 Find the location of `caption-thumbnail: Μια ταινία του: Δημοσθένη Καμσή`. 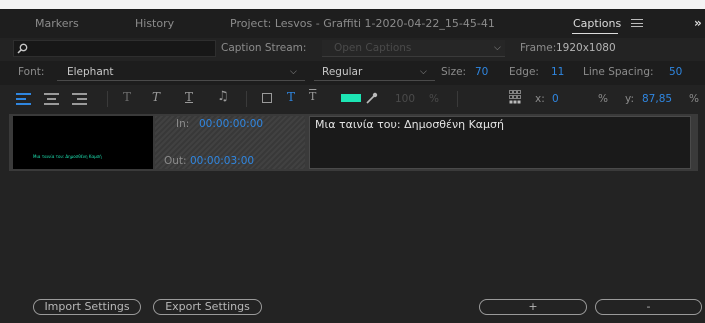

caption-thumbnail: Μια ταινία του: Δημοσθένη Καμσή is located at coordinates (83, 142).